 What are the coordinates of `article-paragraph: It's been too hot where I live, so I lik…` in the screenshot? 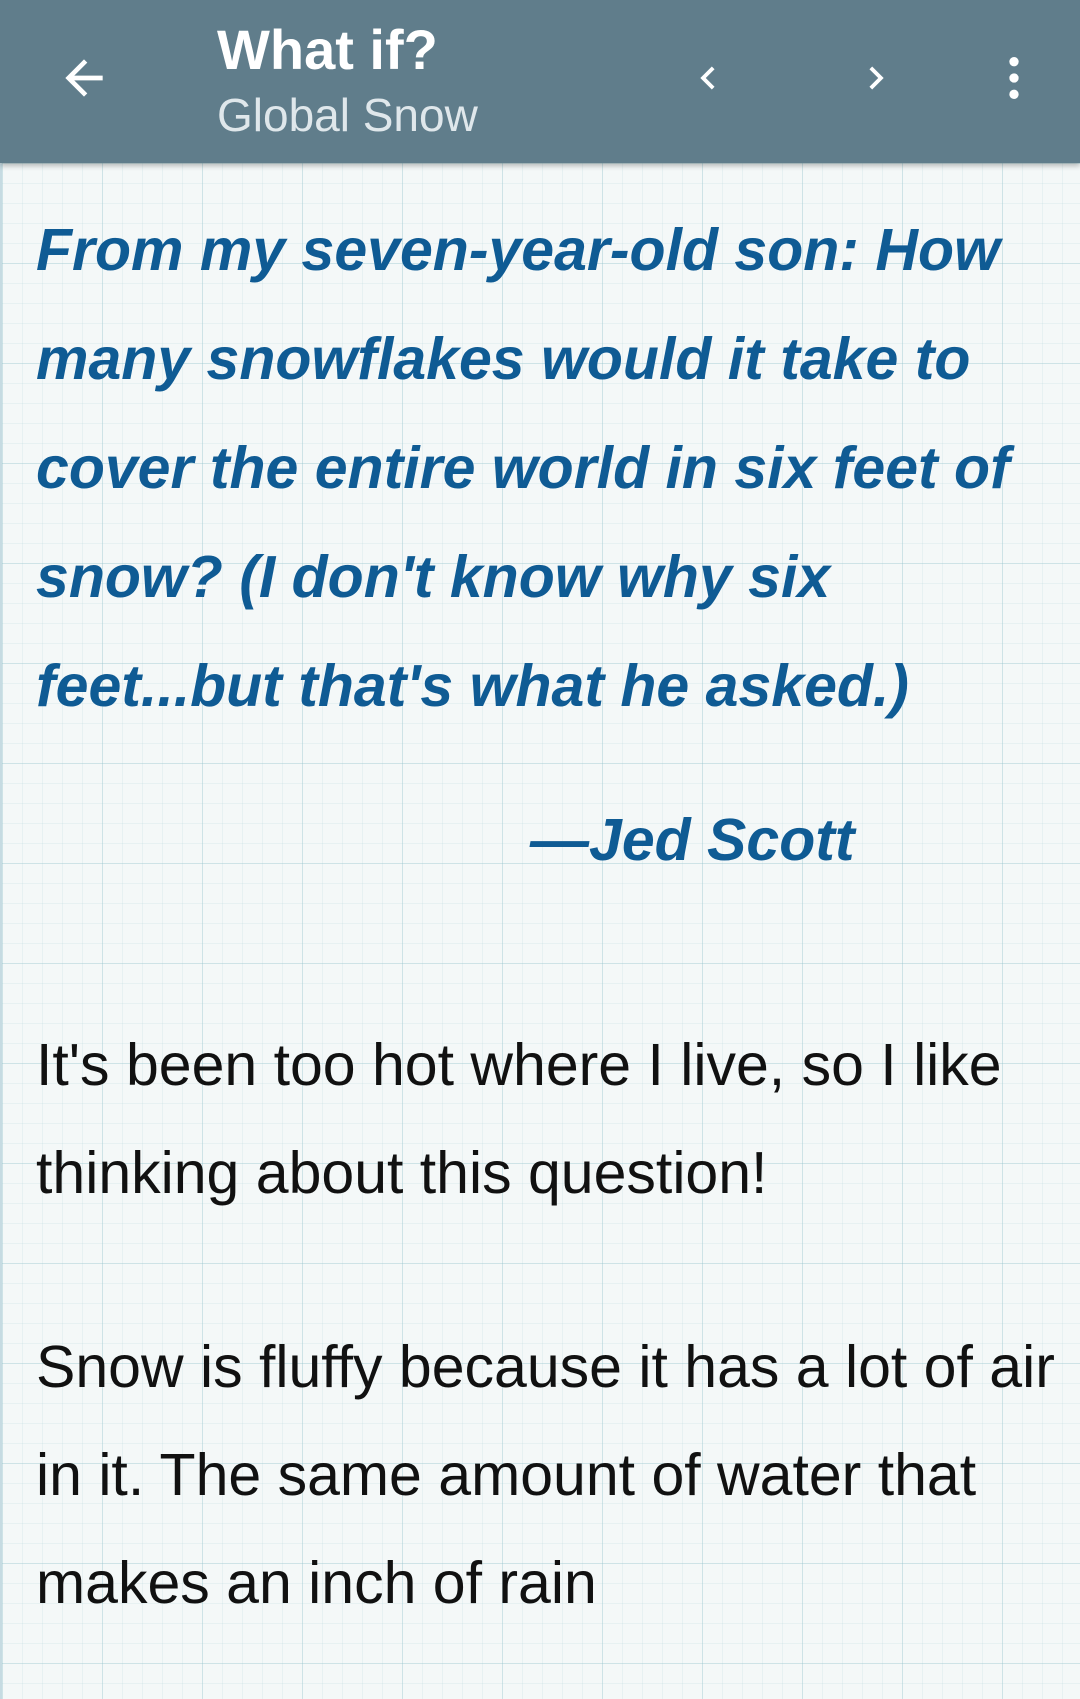 It's located at (519, 1119).